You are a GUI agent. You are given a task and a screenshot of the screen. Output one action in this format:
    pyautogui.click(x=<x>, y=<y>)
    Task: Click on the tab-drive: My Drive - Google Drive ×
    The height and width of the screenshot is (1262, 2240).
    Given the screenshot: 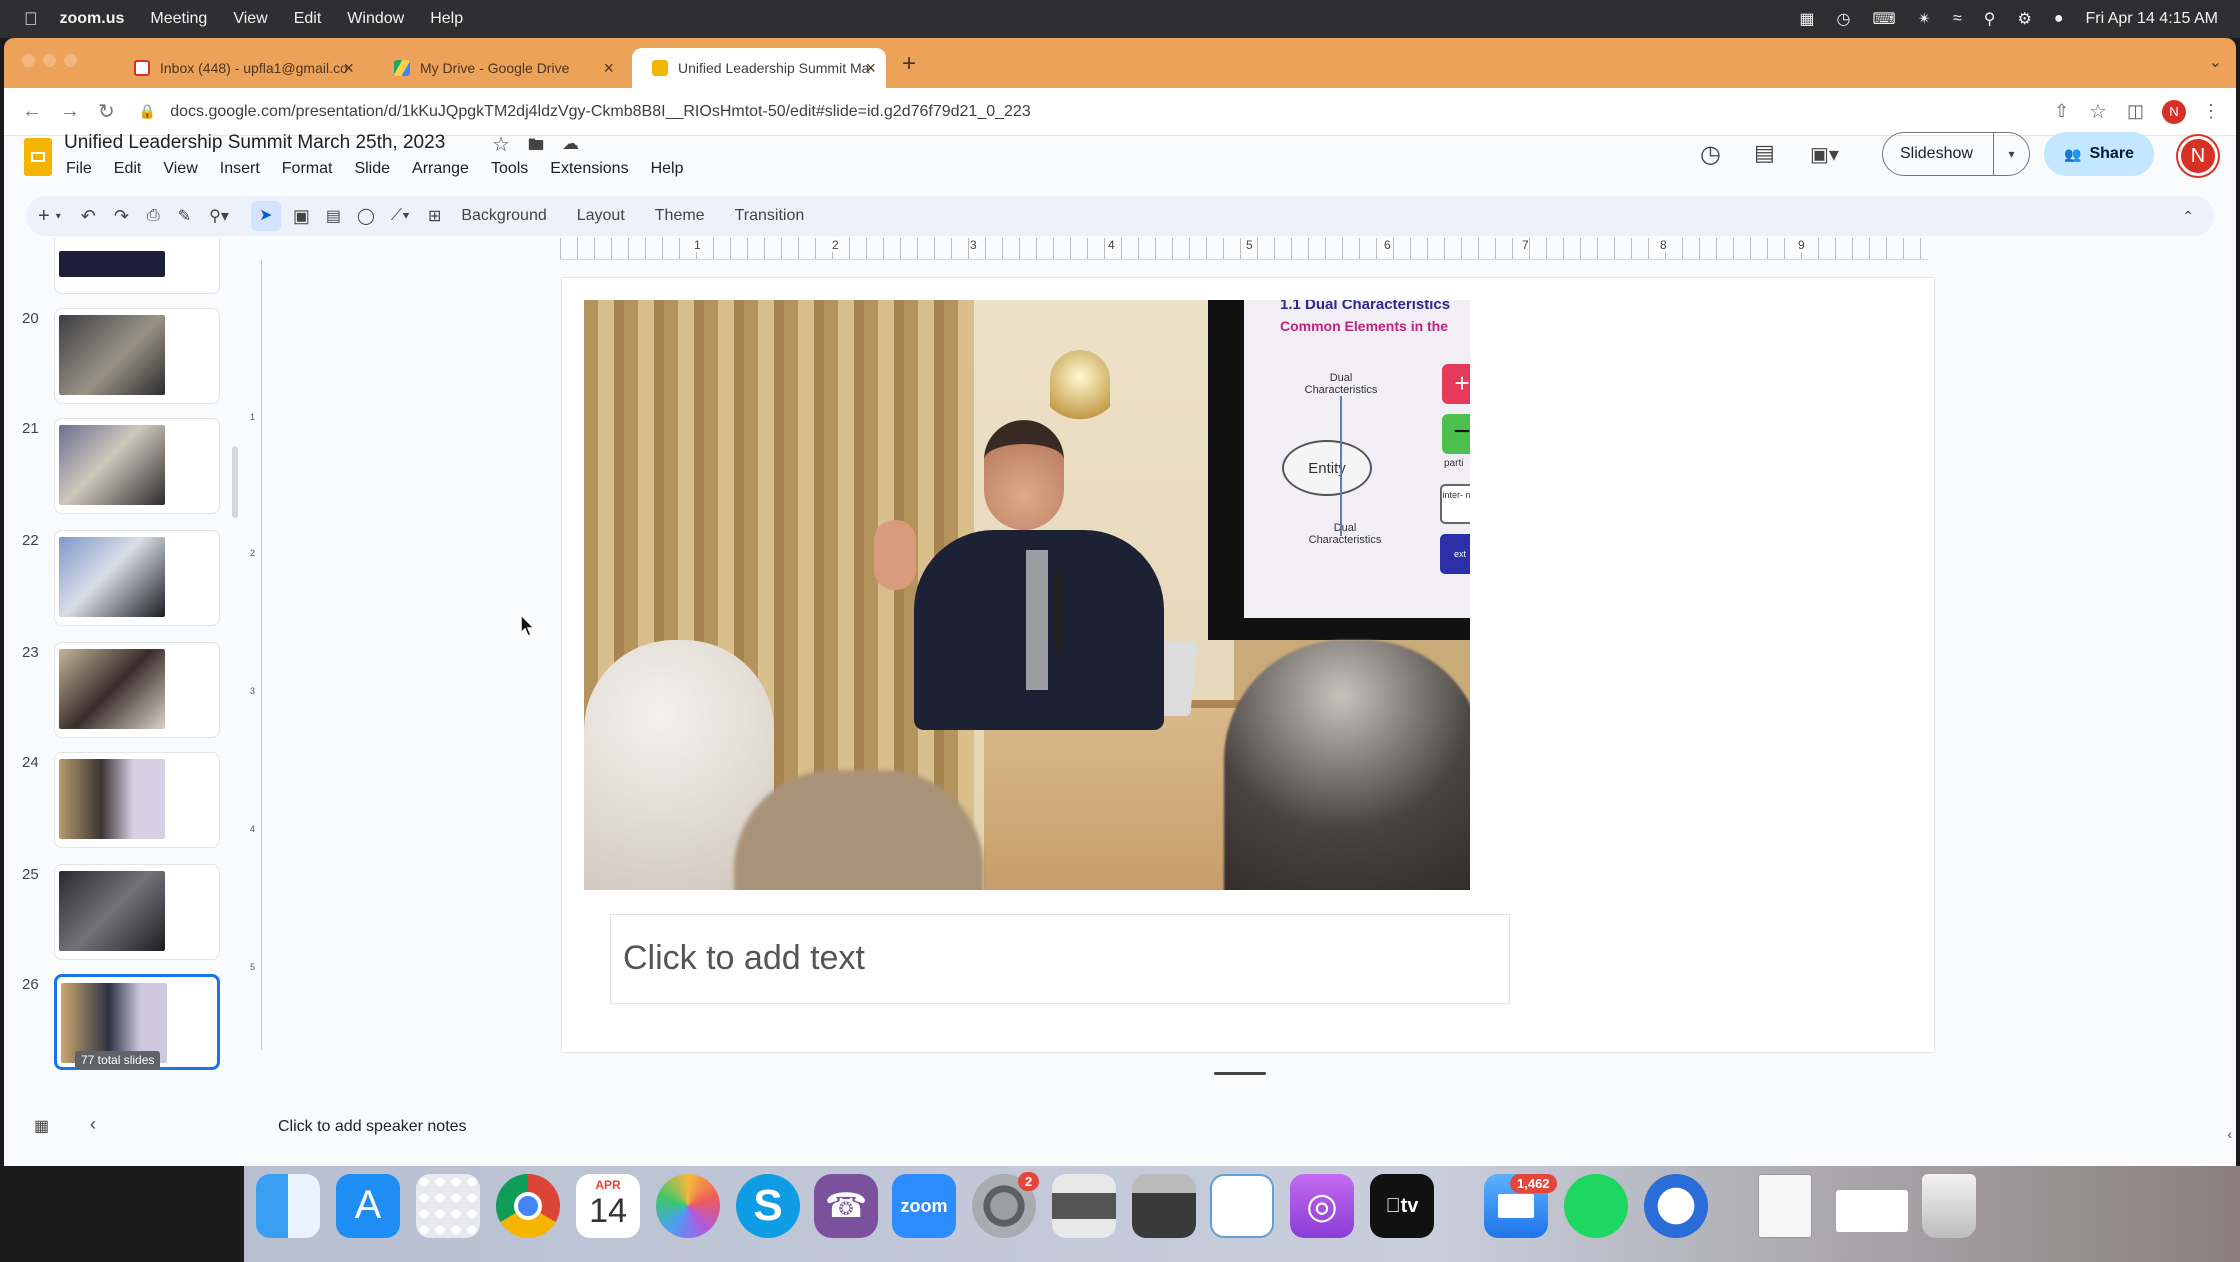 What is the action you would take?
    pyautogui.click(x=499, y=68)
    